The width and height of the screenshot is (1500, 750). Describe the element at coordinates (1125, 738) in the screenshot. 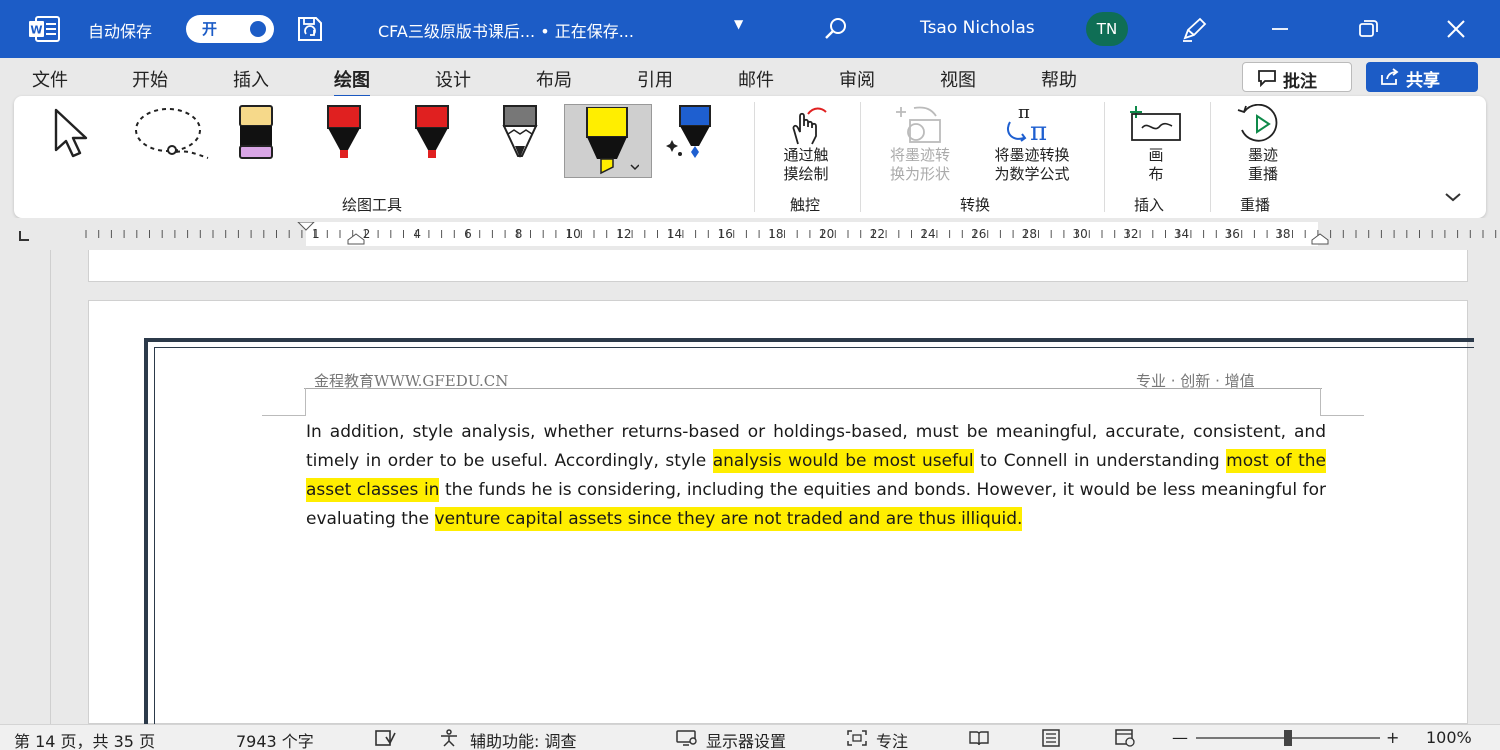

I see `web-layout-icon` at that location.